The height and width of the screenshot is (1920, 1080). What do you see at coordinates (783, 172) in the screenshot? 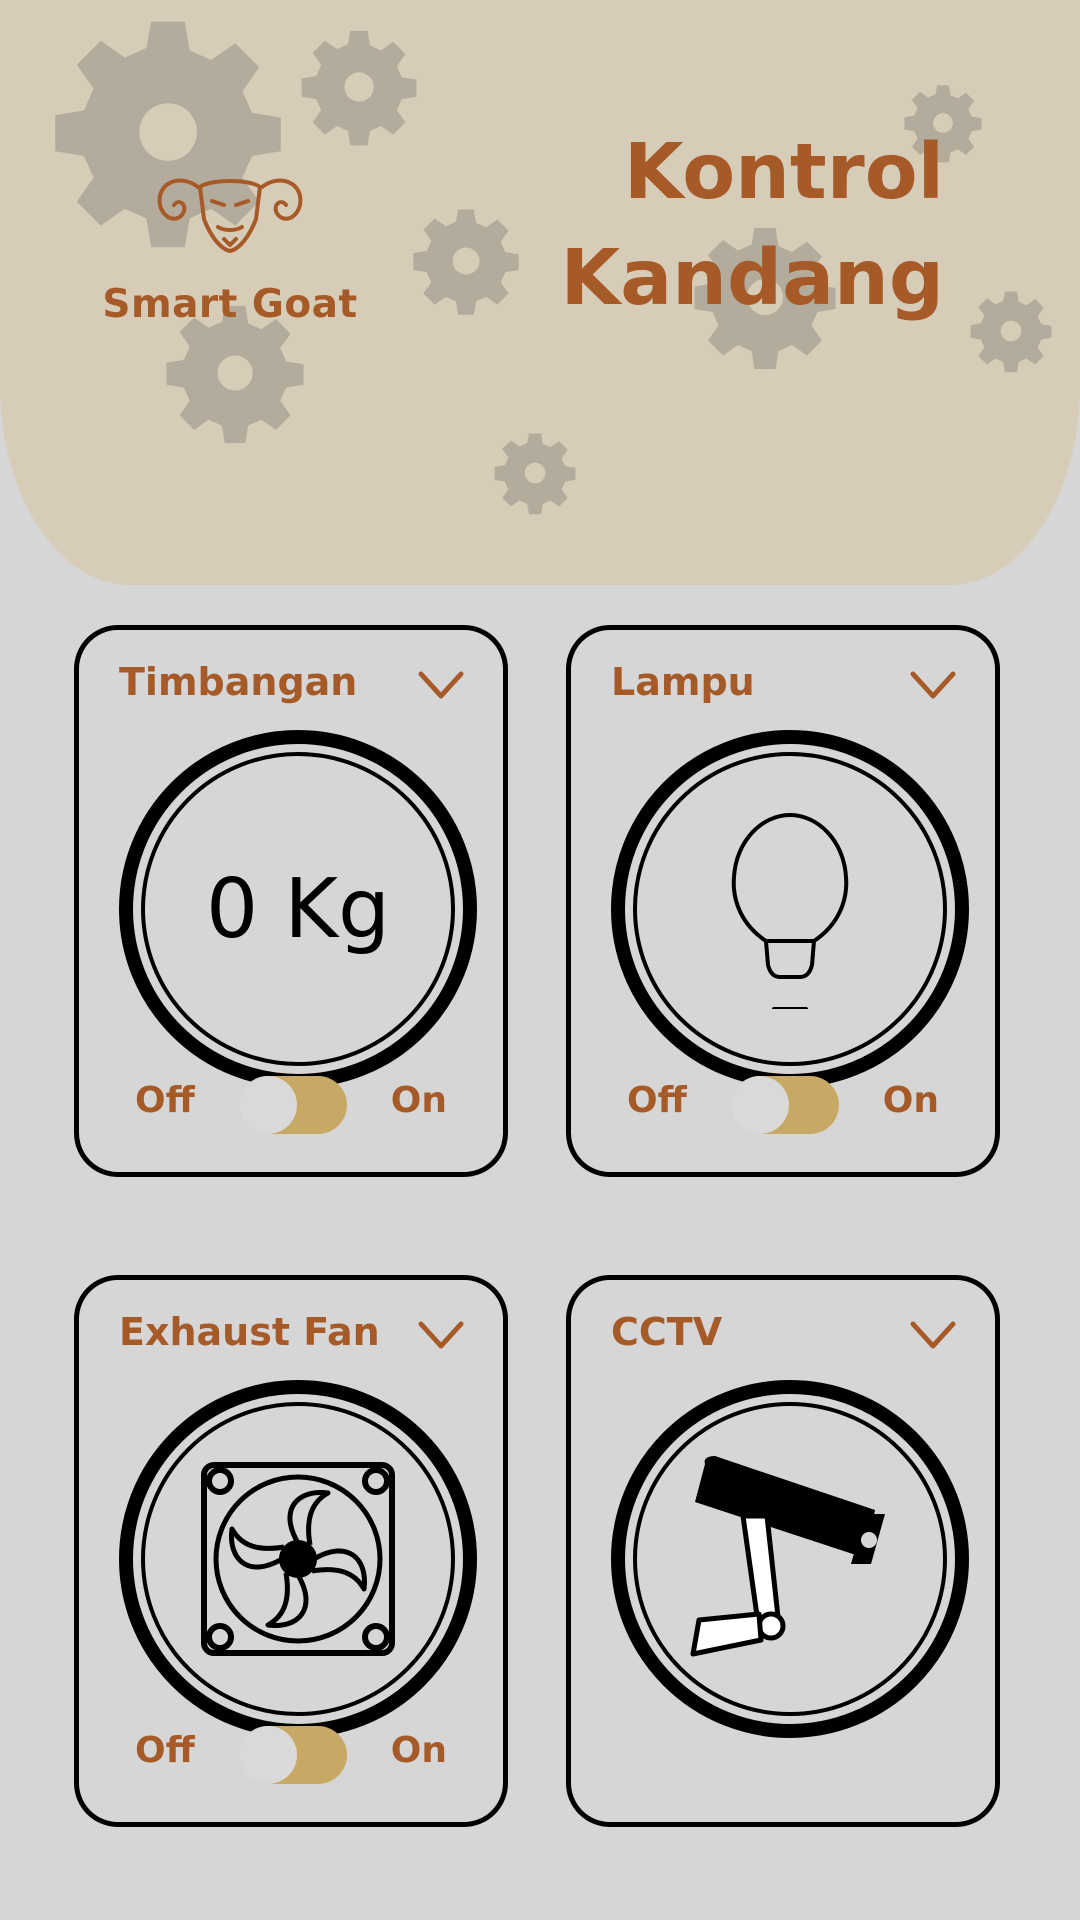
I see `page-title-line1: Kontrol` at bounding box center [783, 172].